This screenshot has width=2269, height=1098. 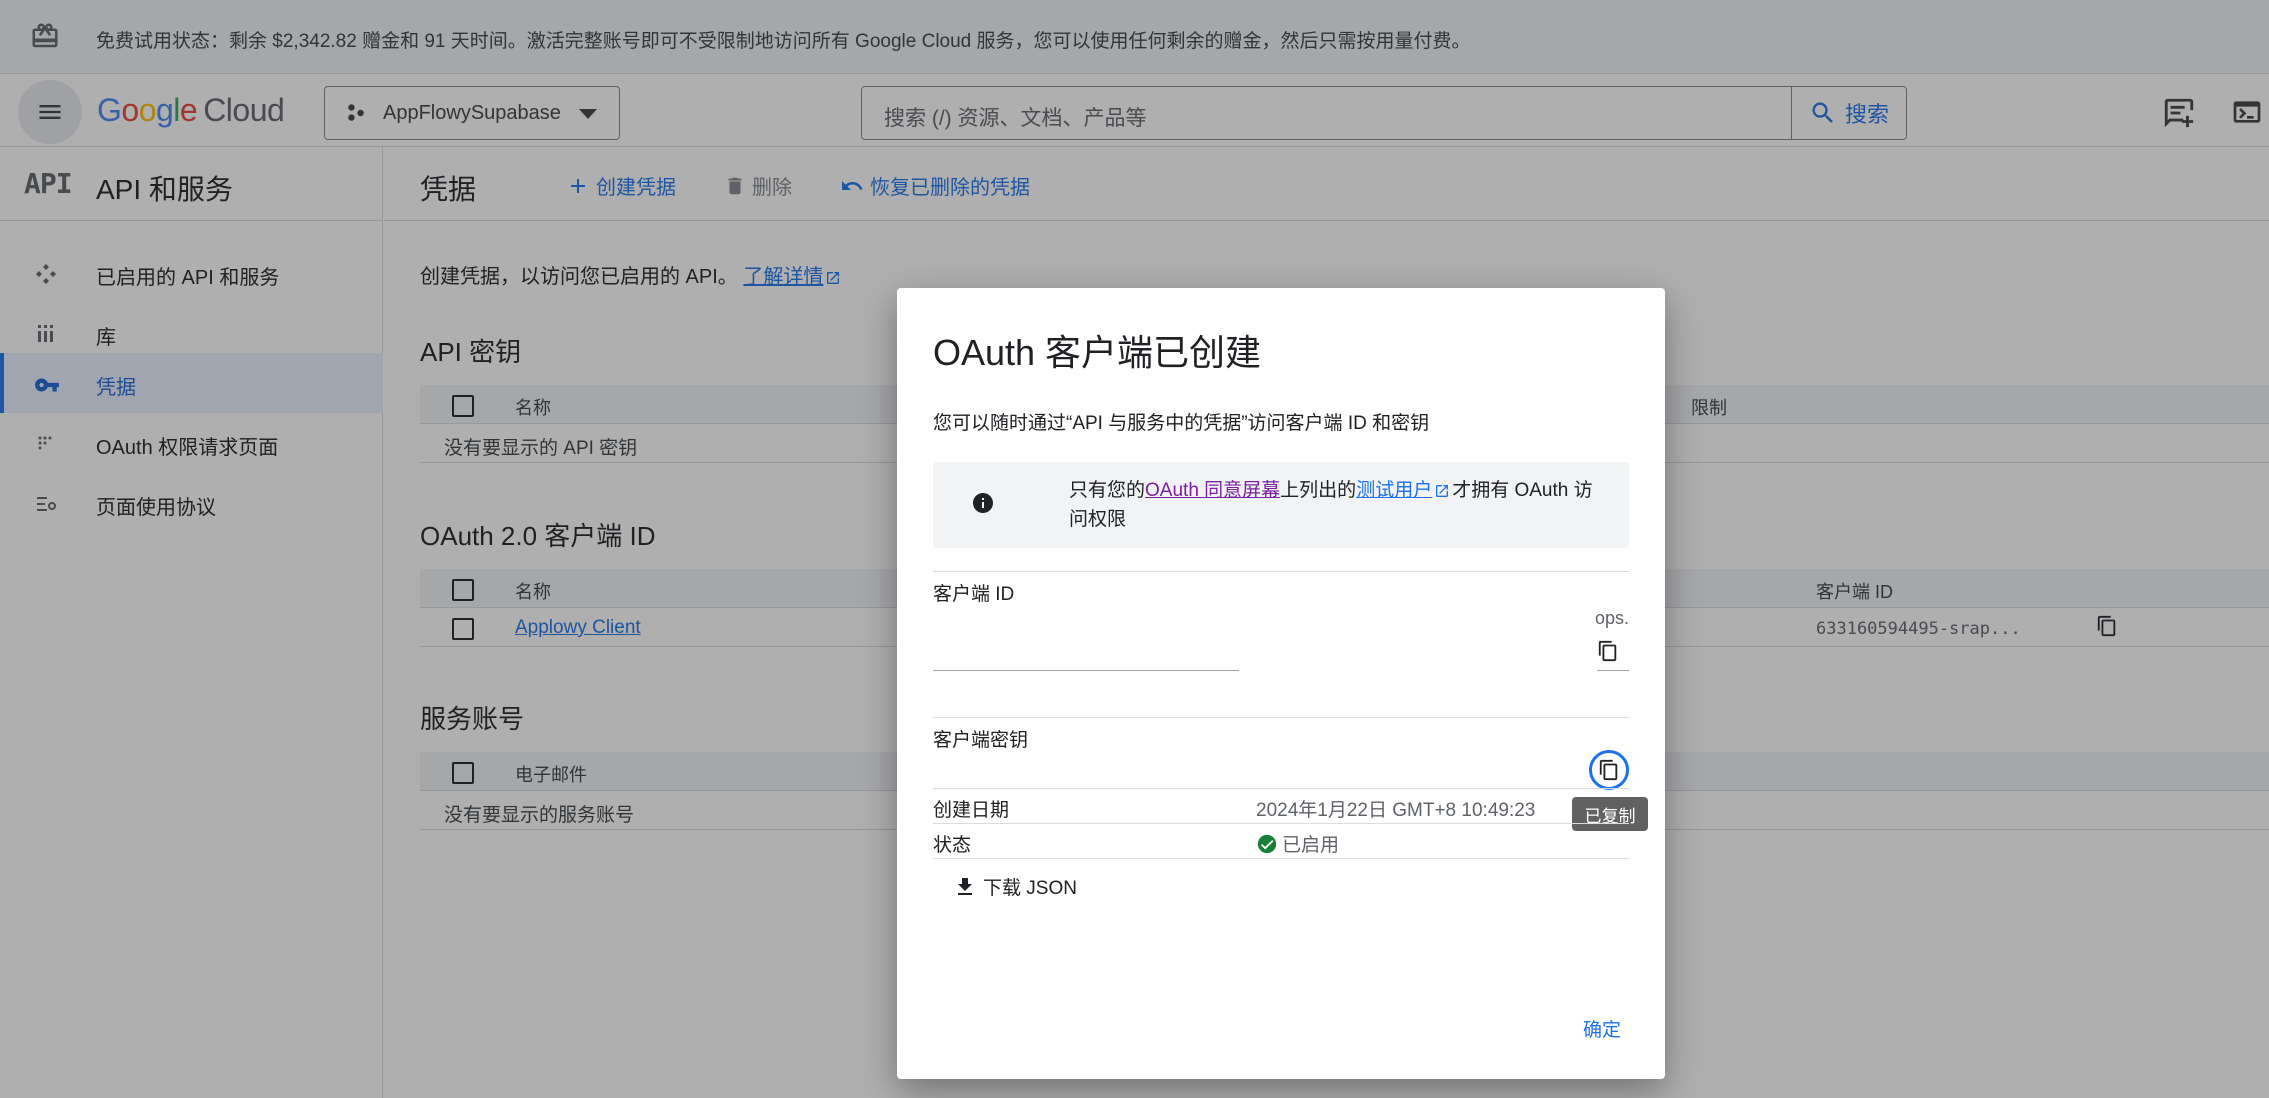 What do you see at coordinates (971, 810) in the screenshot?
I see `created-date-label: 创建日期` at bounding box center [971, 810].